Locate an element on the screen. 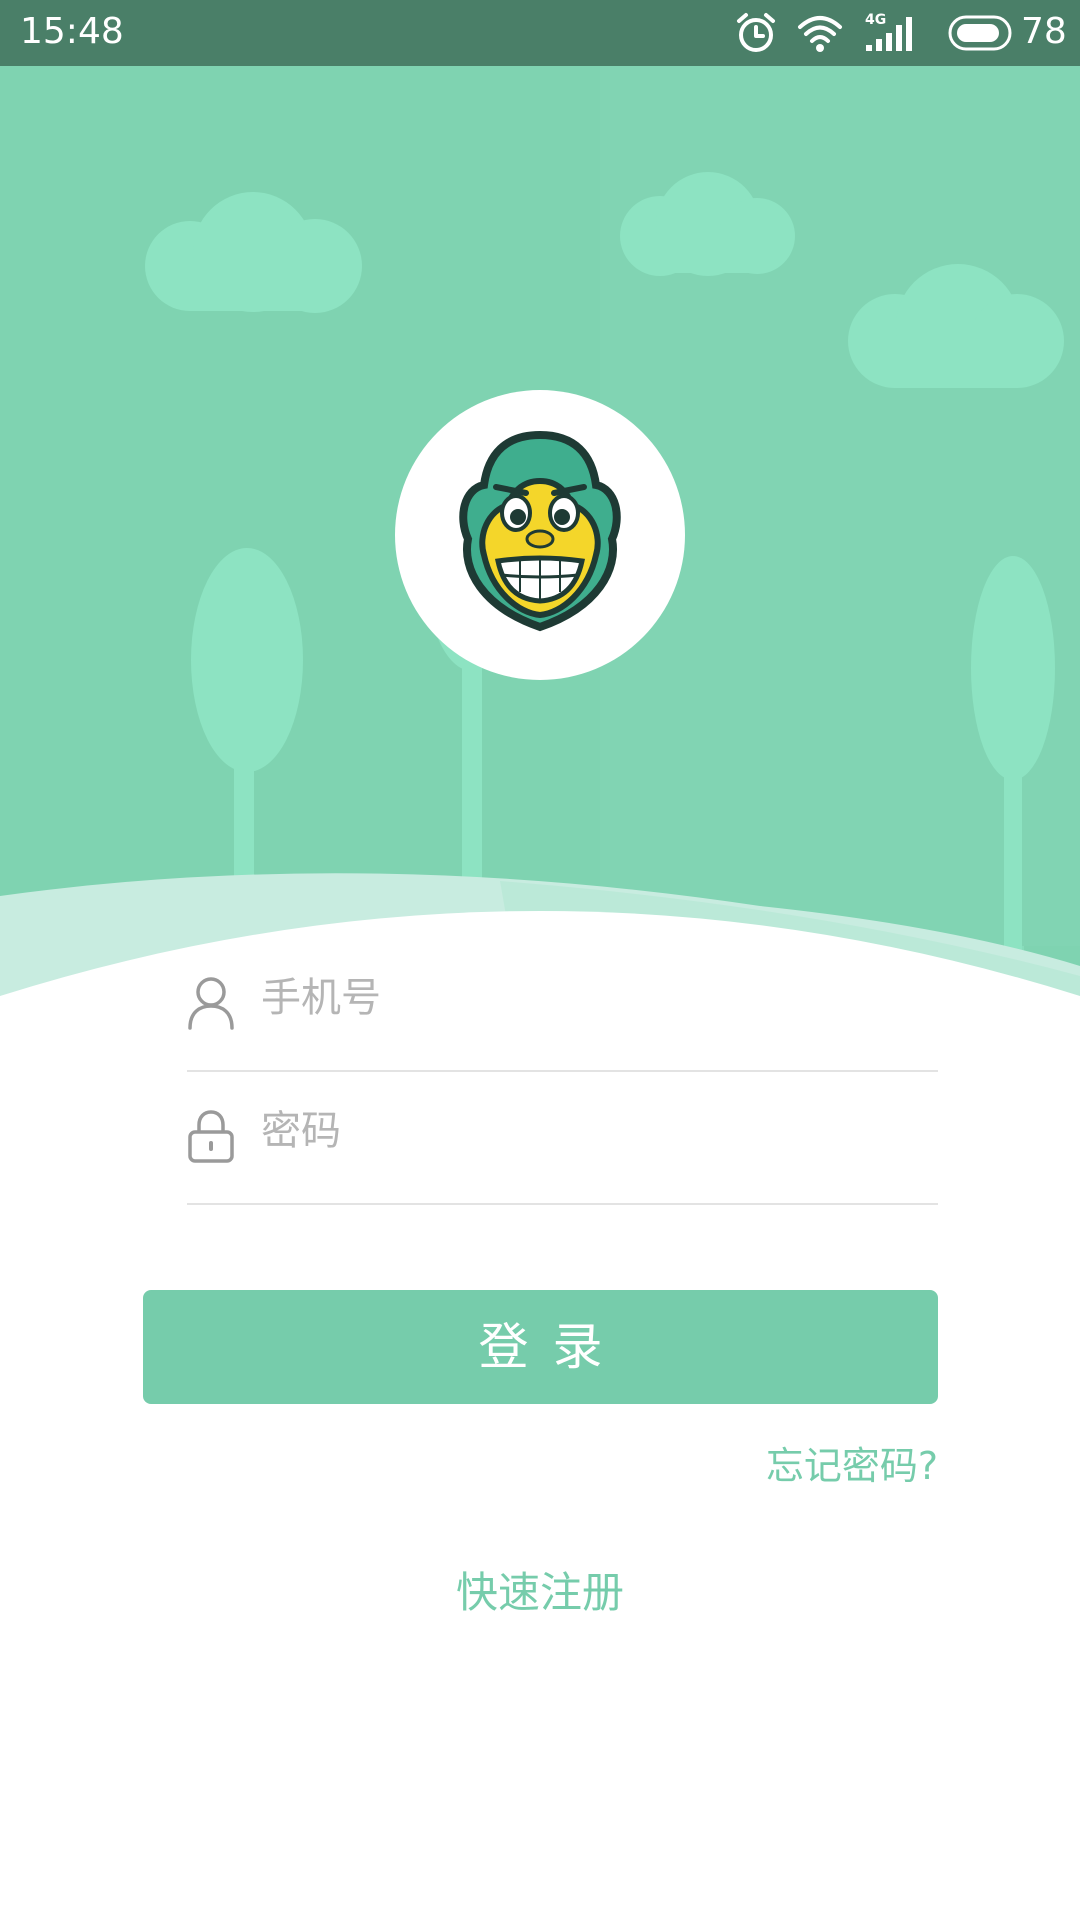 This screenshot has width=1080, height=1920. logo-avatar is located at coordinates (540, 535).